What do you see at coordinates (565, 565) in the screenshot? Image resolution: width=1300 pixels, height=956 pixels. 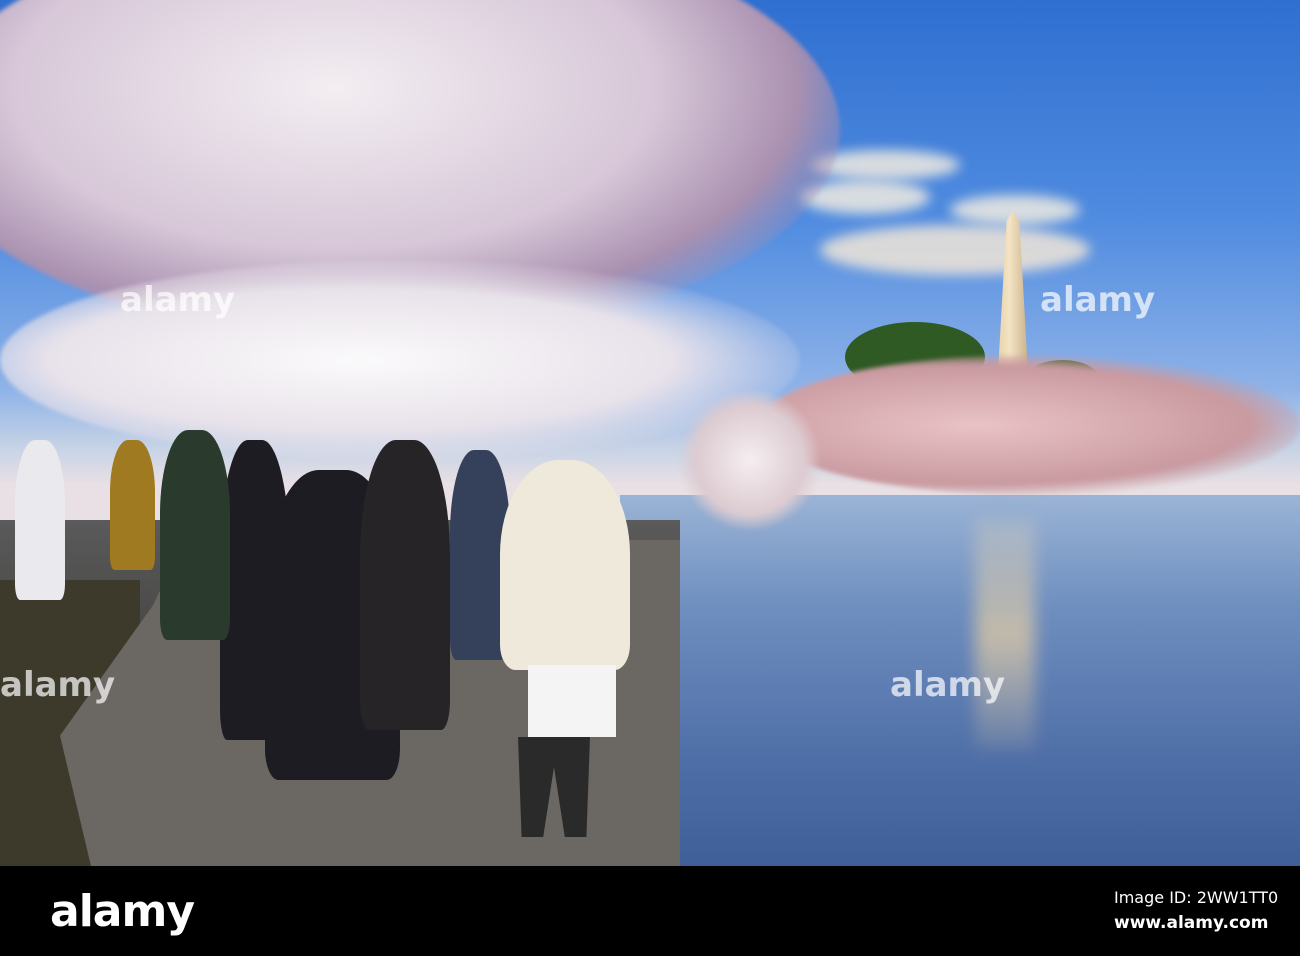 I see `person-white-coat` at bounding box center [565, 565].